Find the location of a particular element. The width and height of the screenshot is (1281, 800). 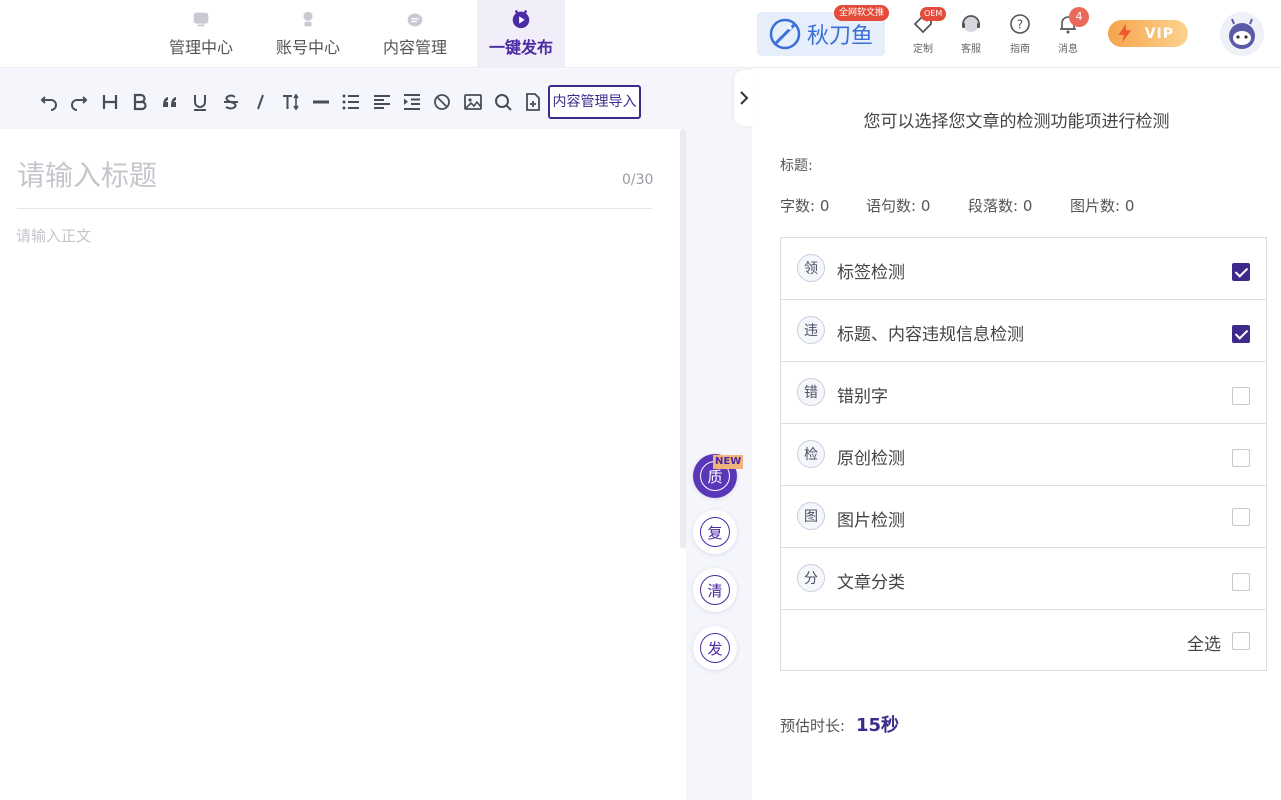

align-left-icon is located at coordinates (382, 102).